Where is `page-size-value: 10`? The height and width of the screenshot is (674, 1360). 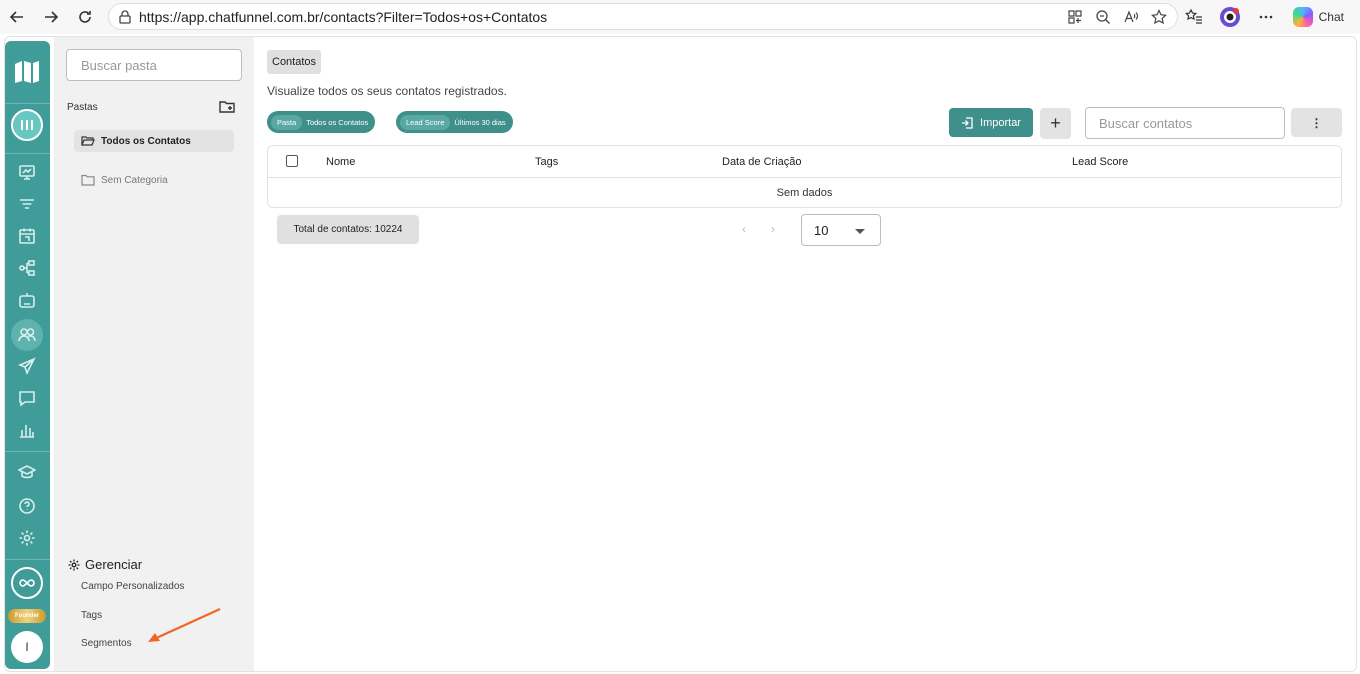
page-size-value: 10 is located at coordinates (821, 230).